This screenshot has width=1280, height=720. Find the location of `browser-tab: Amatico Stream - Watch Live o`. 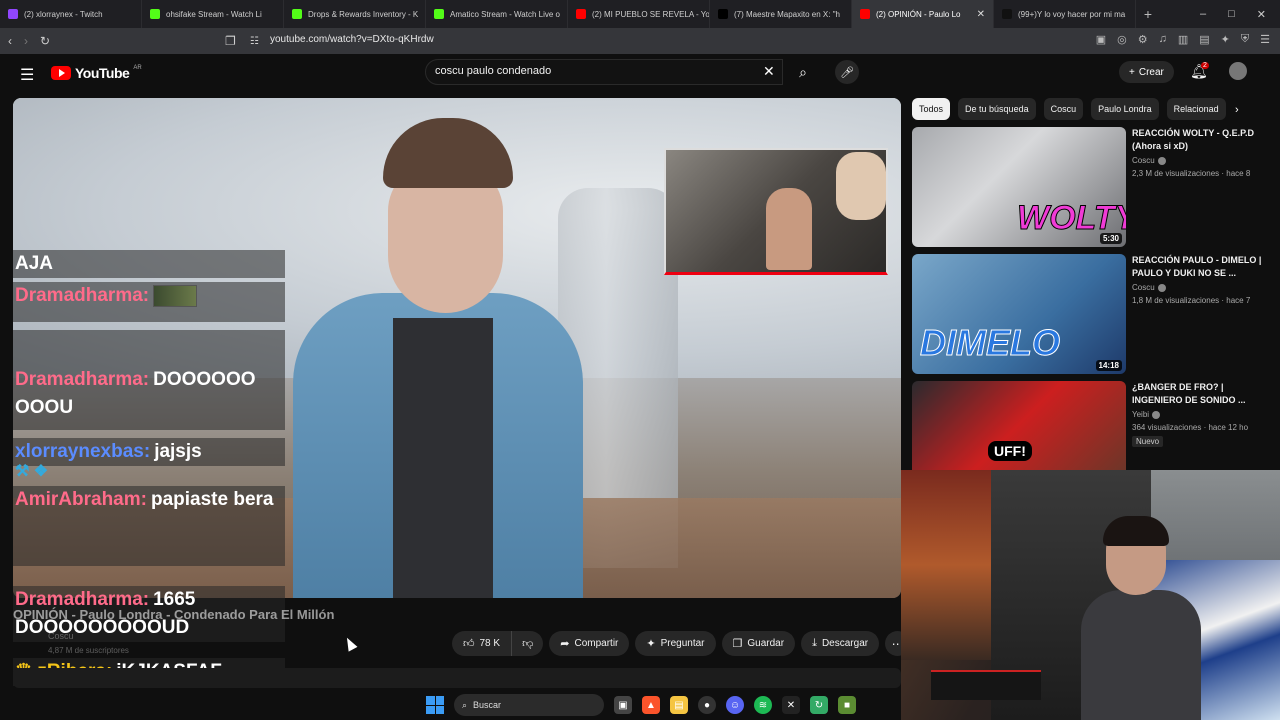

browser-tab: Amatico Stream - Watch Live o is located at coordinates (497, 14).